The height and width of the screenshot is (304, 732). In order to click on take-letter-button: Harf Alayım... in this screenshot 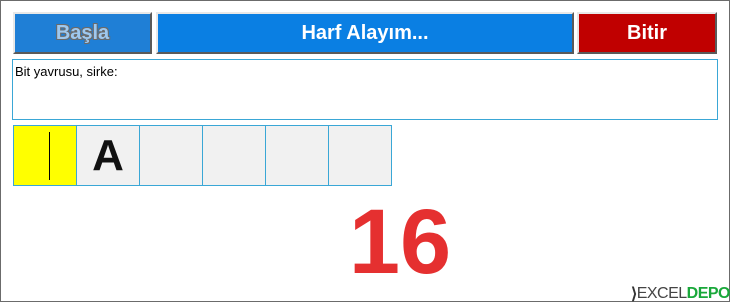, I will do `click(365, 33)`.